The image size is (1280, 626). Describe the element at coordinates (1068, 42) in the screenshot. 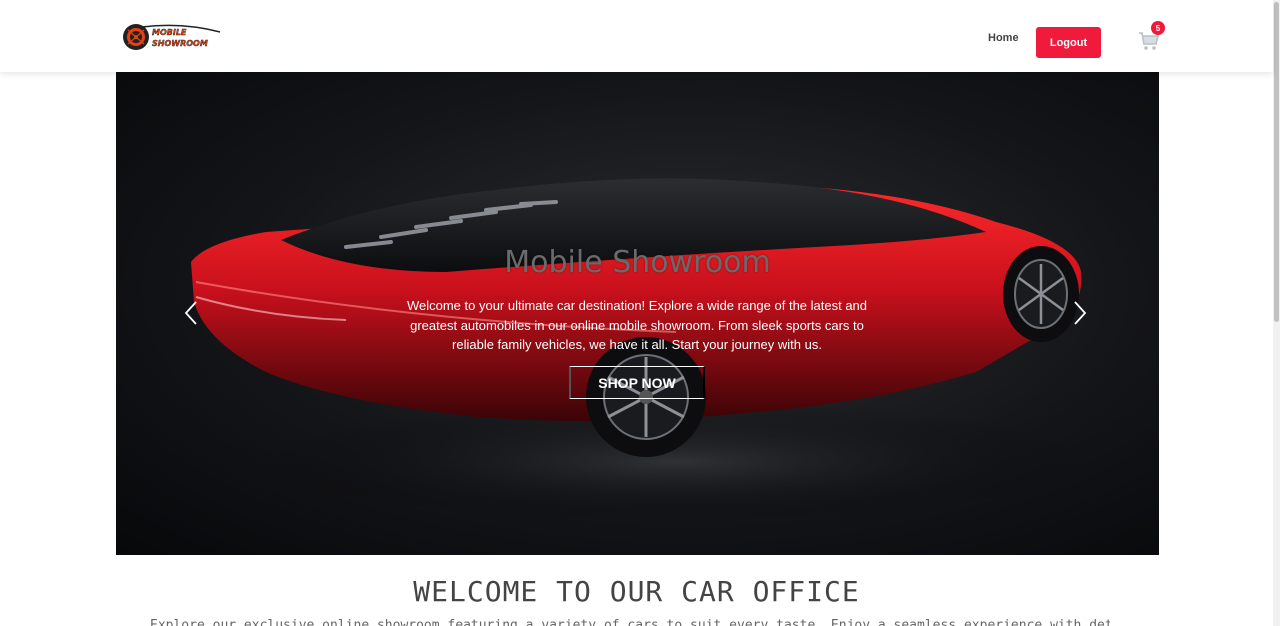

I see `logout-button: Logout` at that location.